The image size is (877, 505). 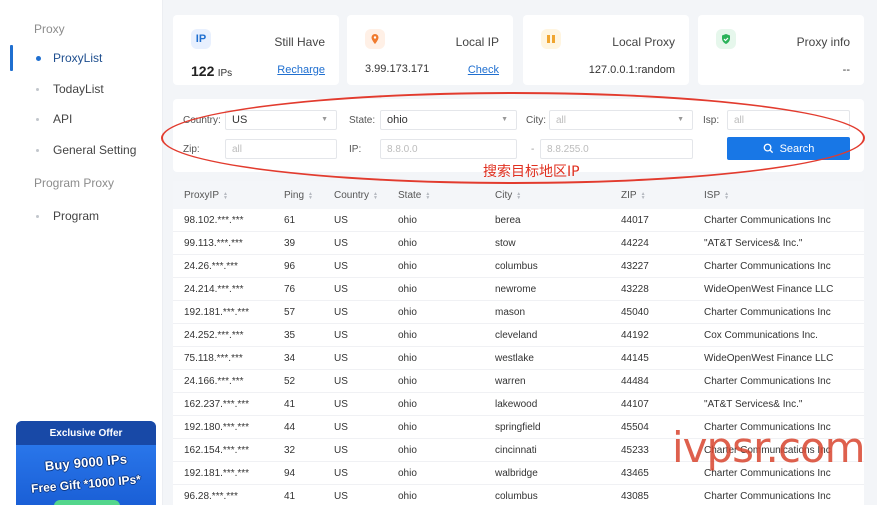 What do you see at coordinates (214, 381) in the screenshot?
I see `table-cell: 24.166.***.***` at bounding box center [214, 381].